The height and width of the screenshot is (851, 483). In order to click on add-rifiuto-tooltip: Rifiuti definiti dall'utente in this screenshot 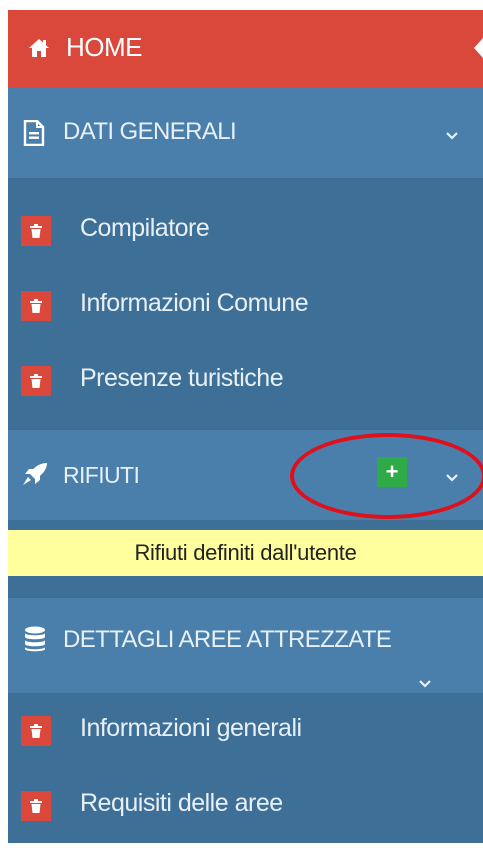, I will do `click(245, 553)`.